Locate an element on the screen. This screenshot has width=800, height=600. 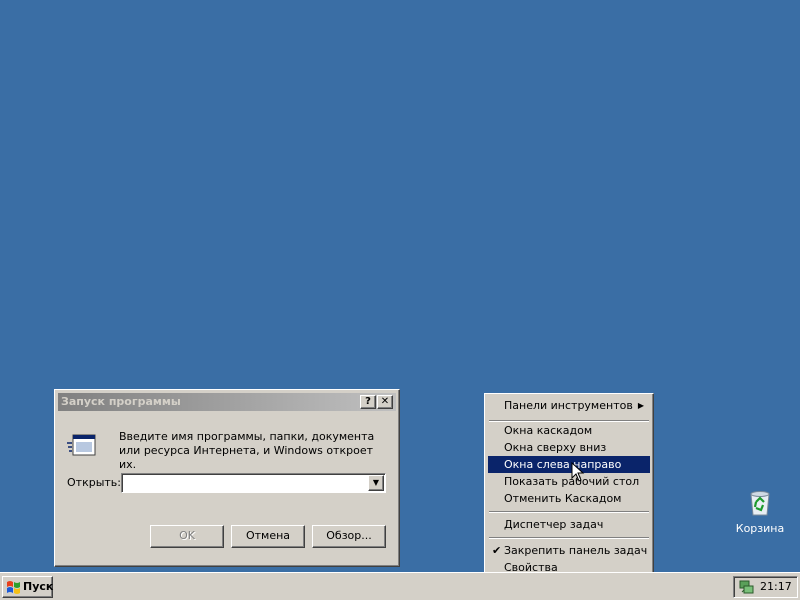
menu-item-tile-horizontal: Окна сверху вниз is located at coordinates (569, 447).